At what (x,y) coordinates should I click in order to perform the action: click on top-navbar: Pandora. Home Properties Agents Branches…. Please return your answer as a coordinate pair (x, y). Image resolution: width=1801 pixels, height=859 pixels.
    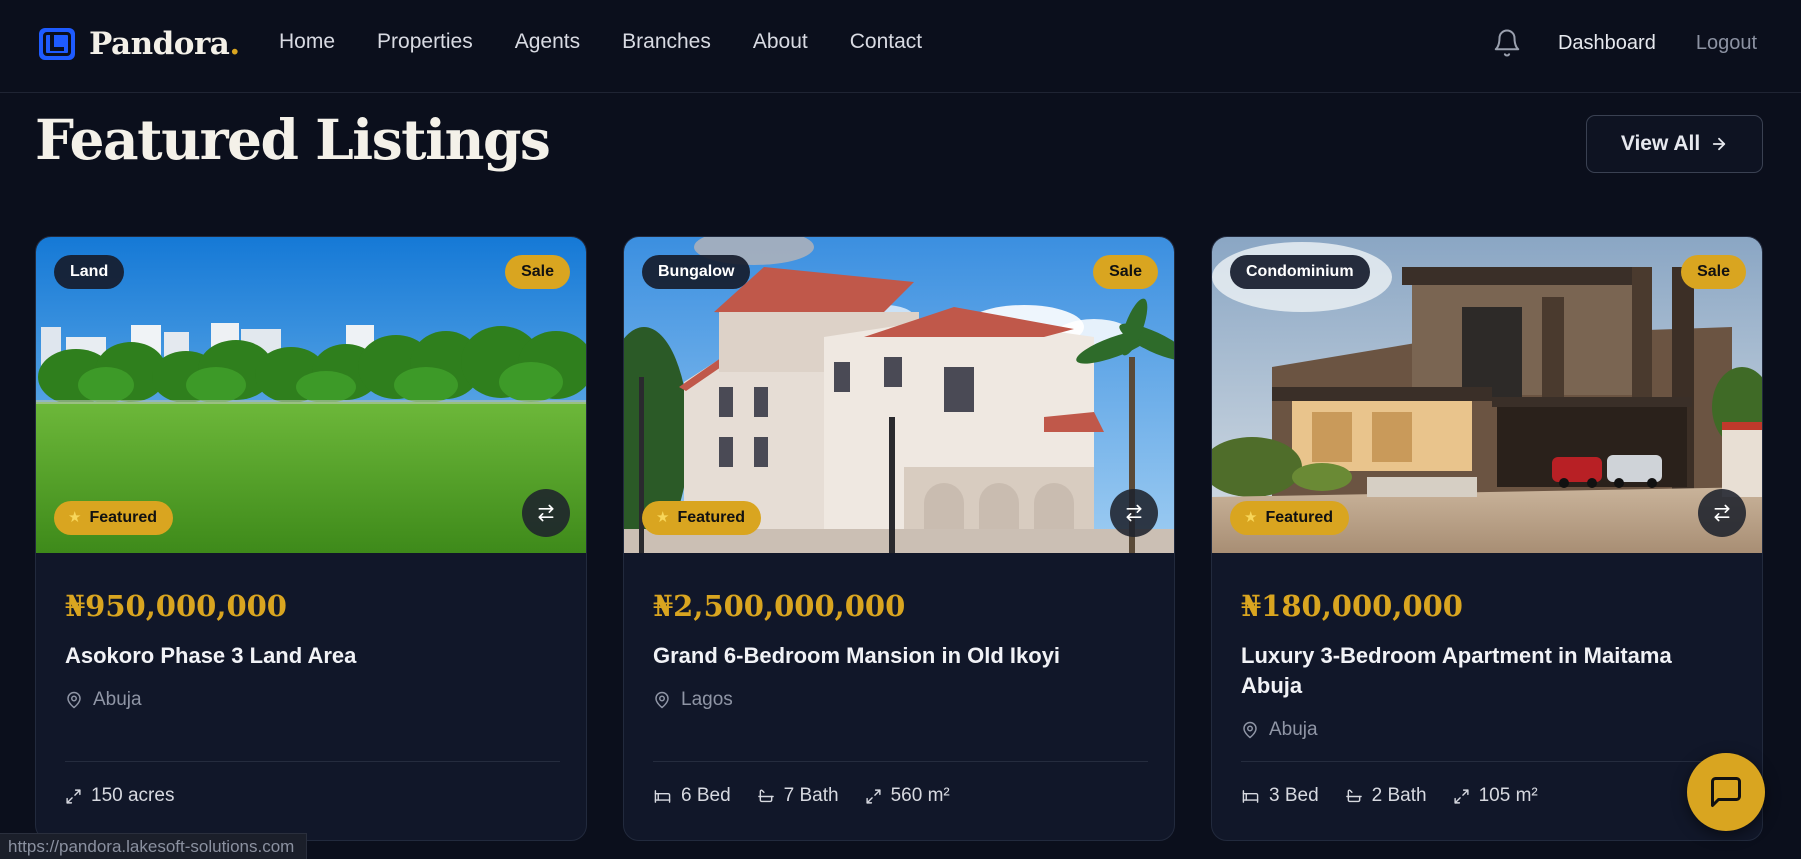
    Looking at the image, I should click on (900, 46).